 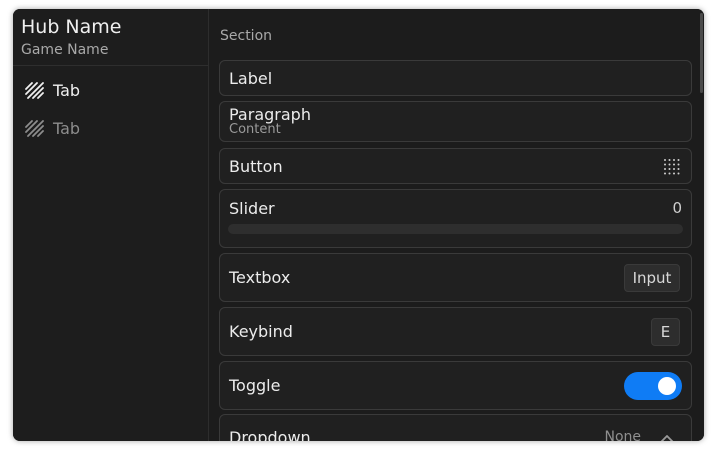 What do you see at coordinates (667, 435) in the screenshot?
I see `chevron-up-icon` at bounding box center [667, 435].